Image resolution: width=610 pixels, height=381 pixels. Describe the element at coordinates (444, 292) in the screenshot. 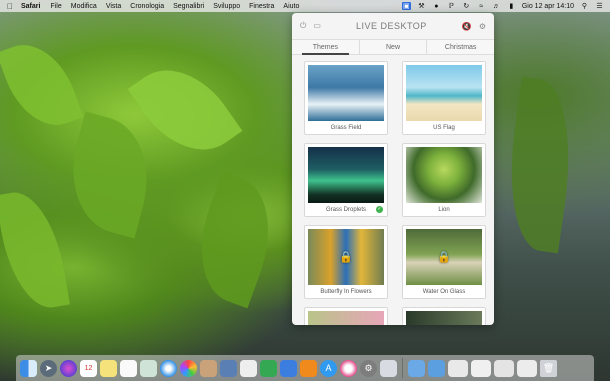

I see `theme-label: Water On Glass` at that location.